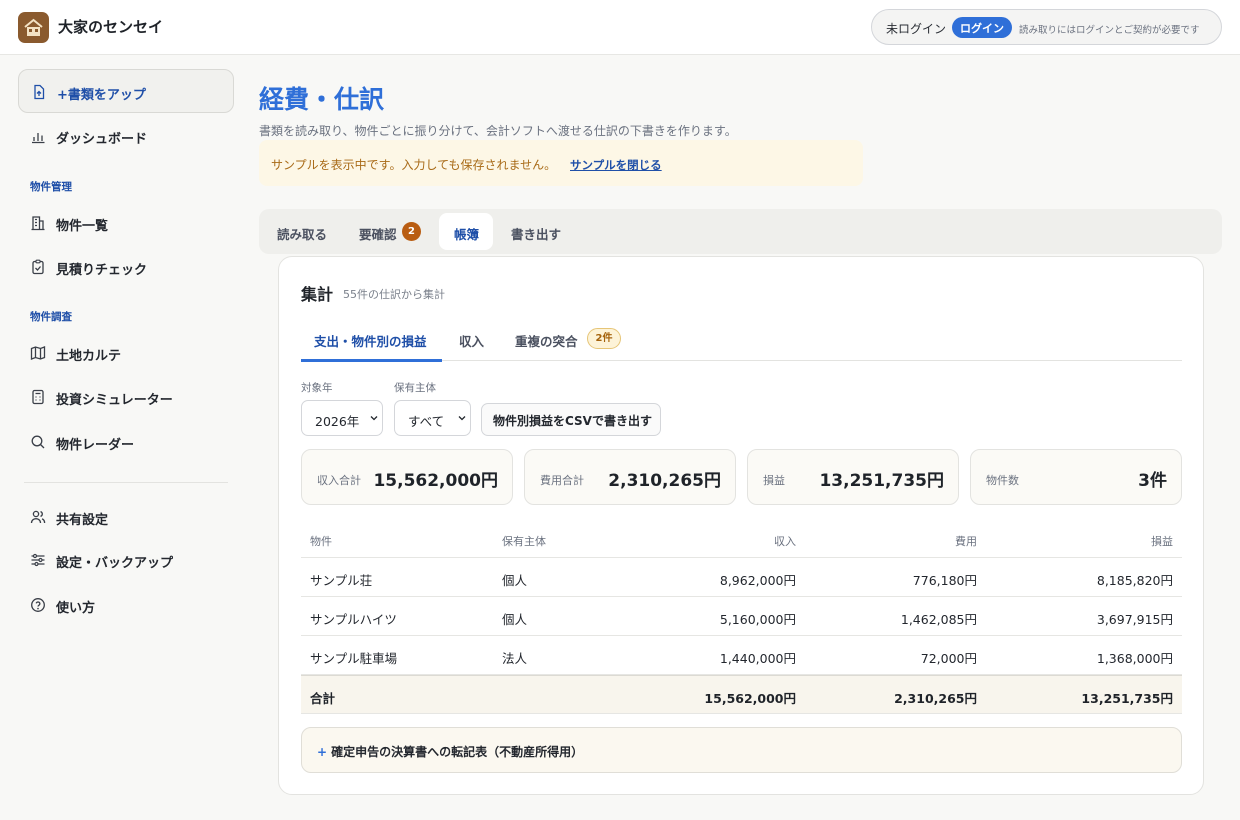  Describe the element at coordinates (114, 400) in the screenshot. I see `sidebar-item-label: 投資シミュレーター` at that location.